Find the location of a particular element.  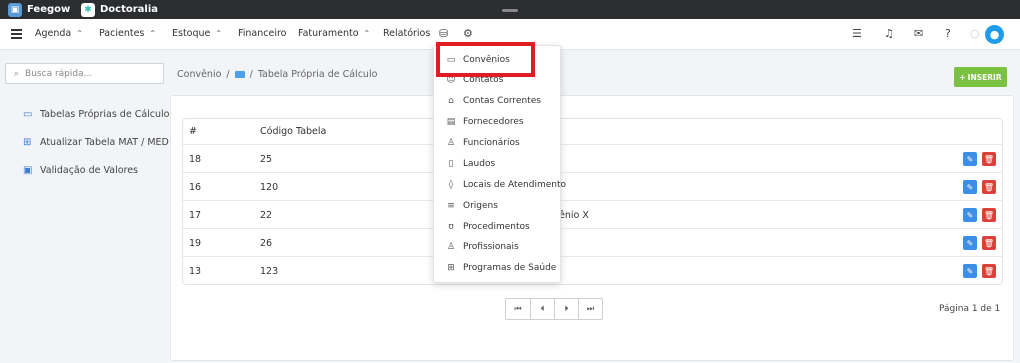

cell-code: 22 is located at coordinates (266, 215).